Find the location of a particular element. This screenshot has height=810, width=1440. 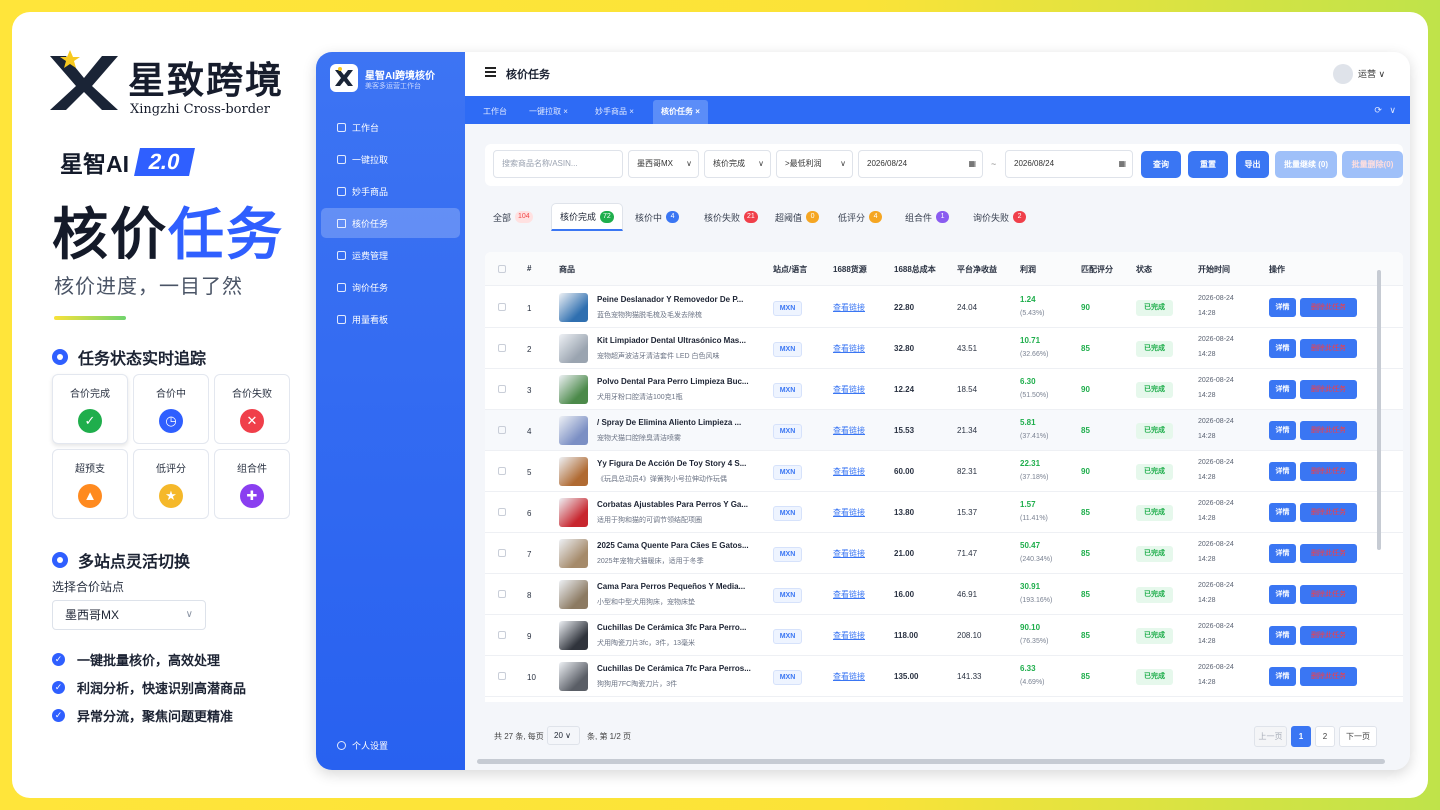

menu-icon is located at coordinates (490, 72).